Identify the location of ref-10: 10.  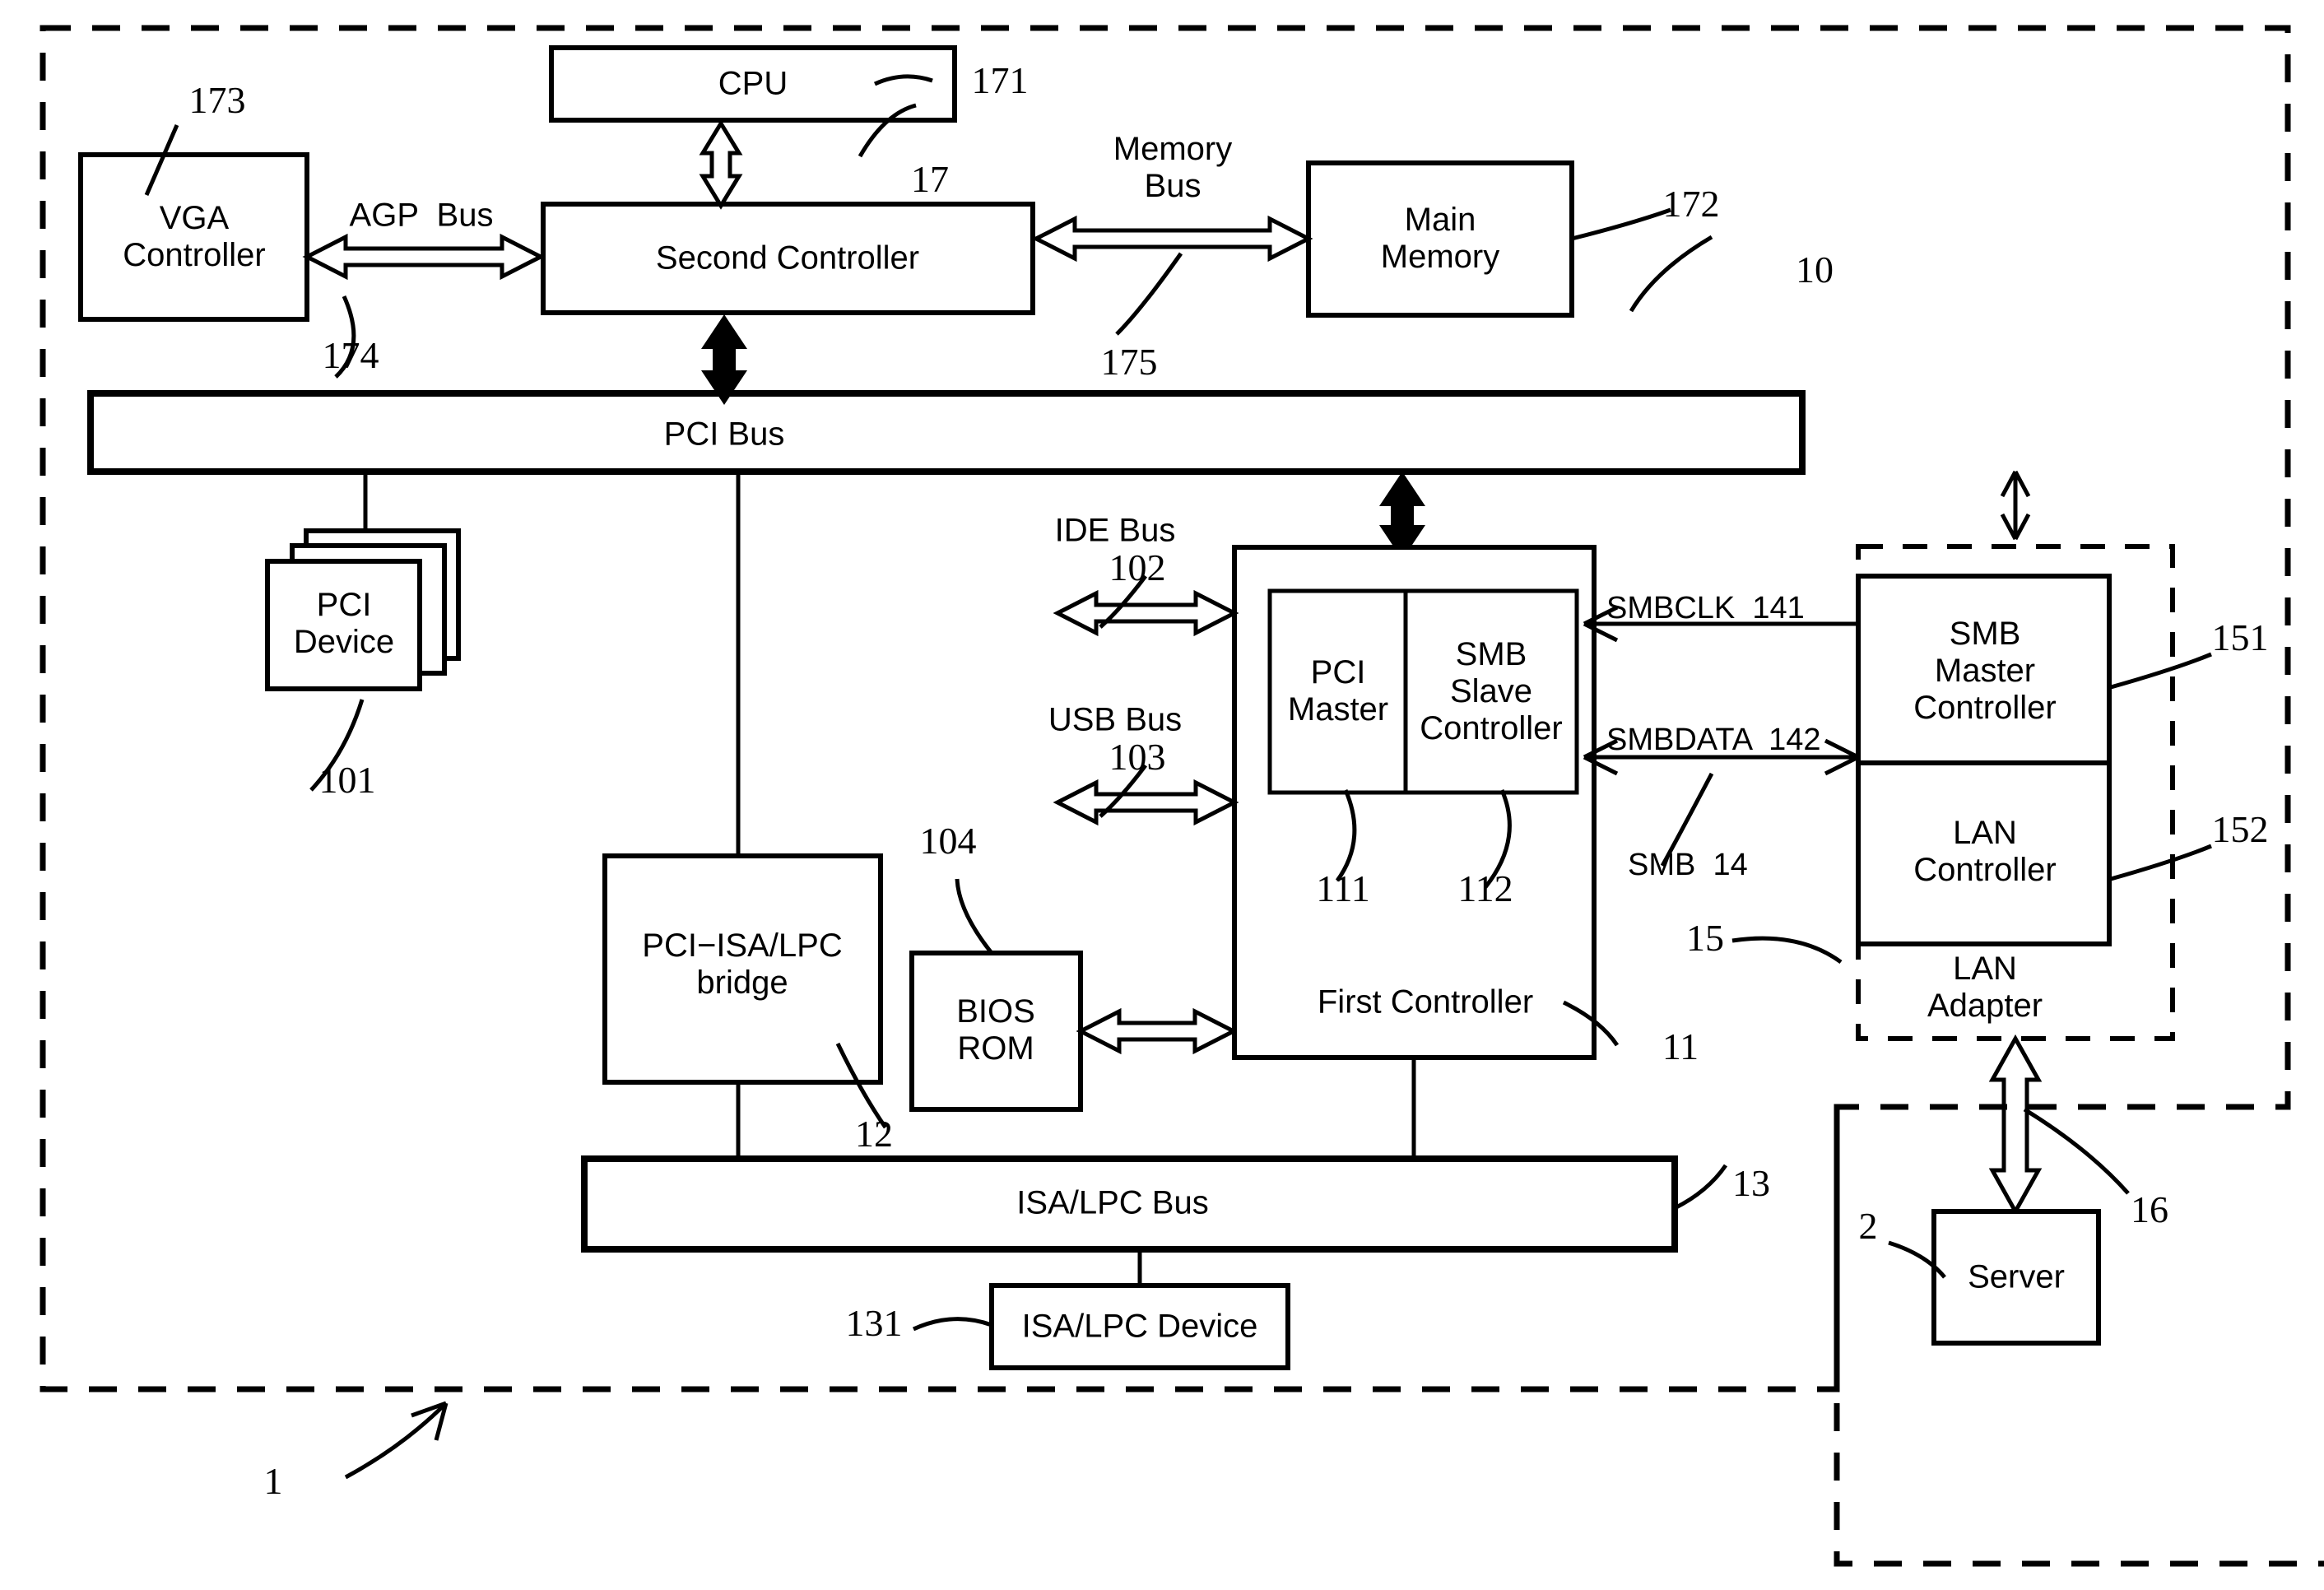
(1815, 270).